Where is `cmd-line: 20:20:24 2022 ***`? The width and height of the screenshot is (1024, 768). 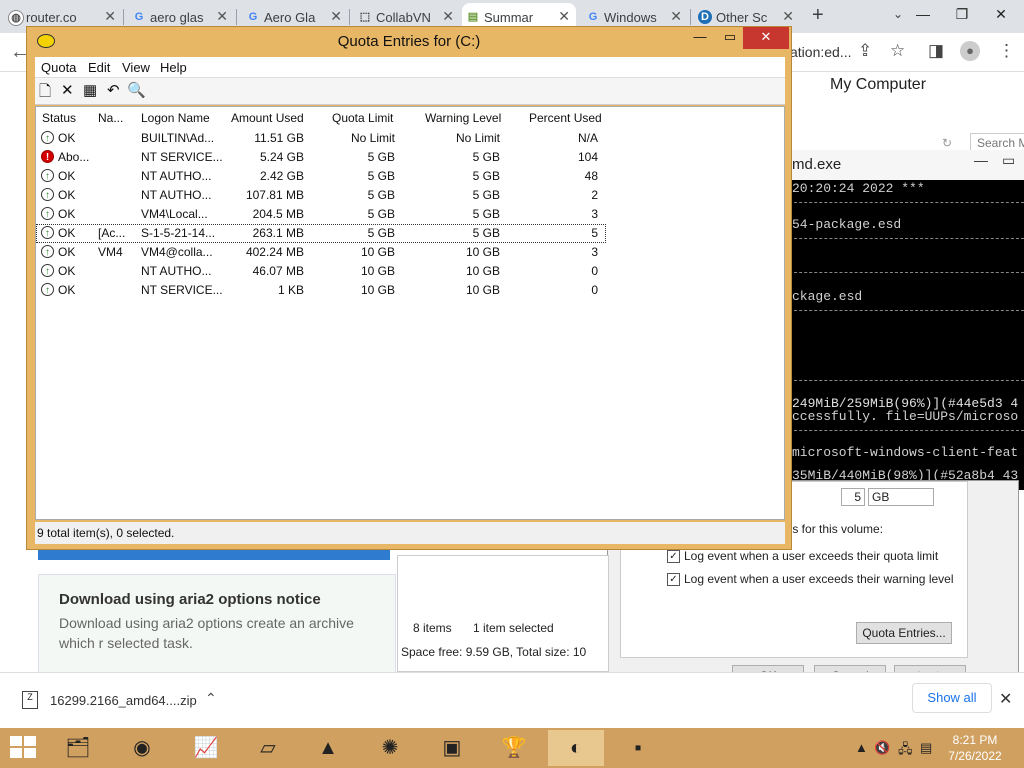
cmd-line: 20:20:24 2022 *** is located at coordinates (858, 188).